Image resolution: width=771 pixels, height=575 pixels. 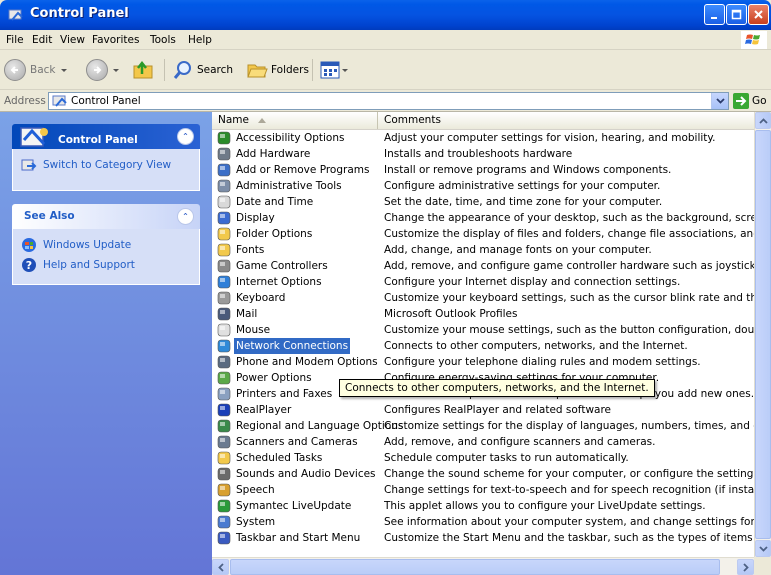 I want to click on item-name-cell: Accessibility Options, so click(x=281, y=138).